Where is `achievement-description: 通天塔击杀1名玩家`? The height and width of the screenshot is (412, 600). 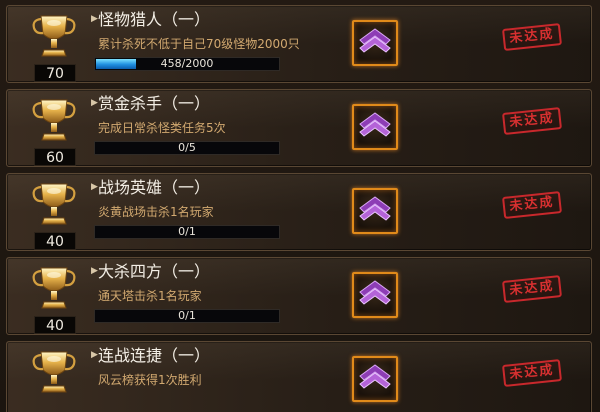
achievement-description: 通天塔击杀1名玩家 is located at coordinates (150, 296).